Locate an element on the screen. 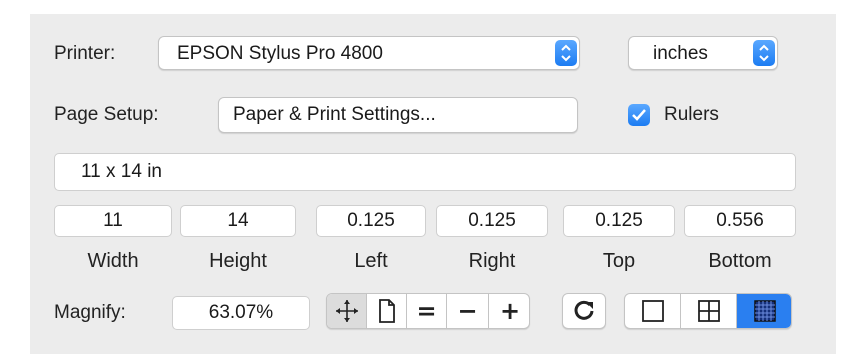 Image resolution: width=841 pixels, height=358 pixels. magnify-field: 63.07% is located at coordinates (241, 313).